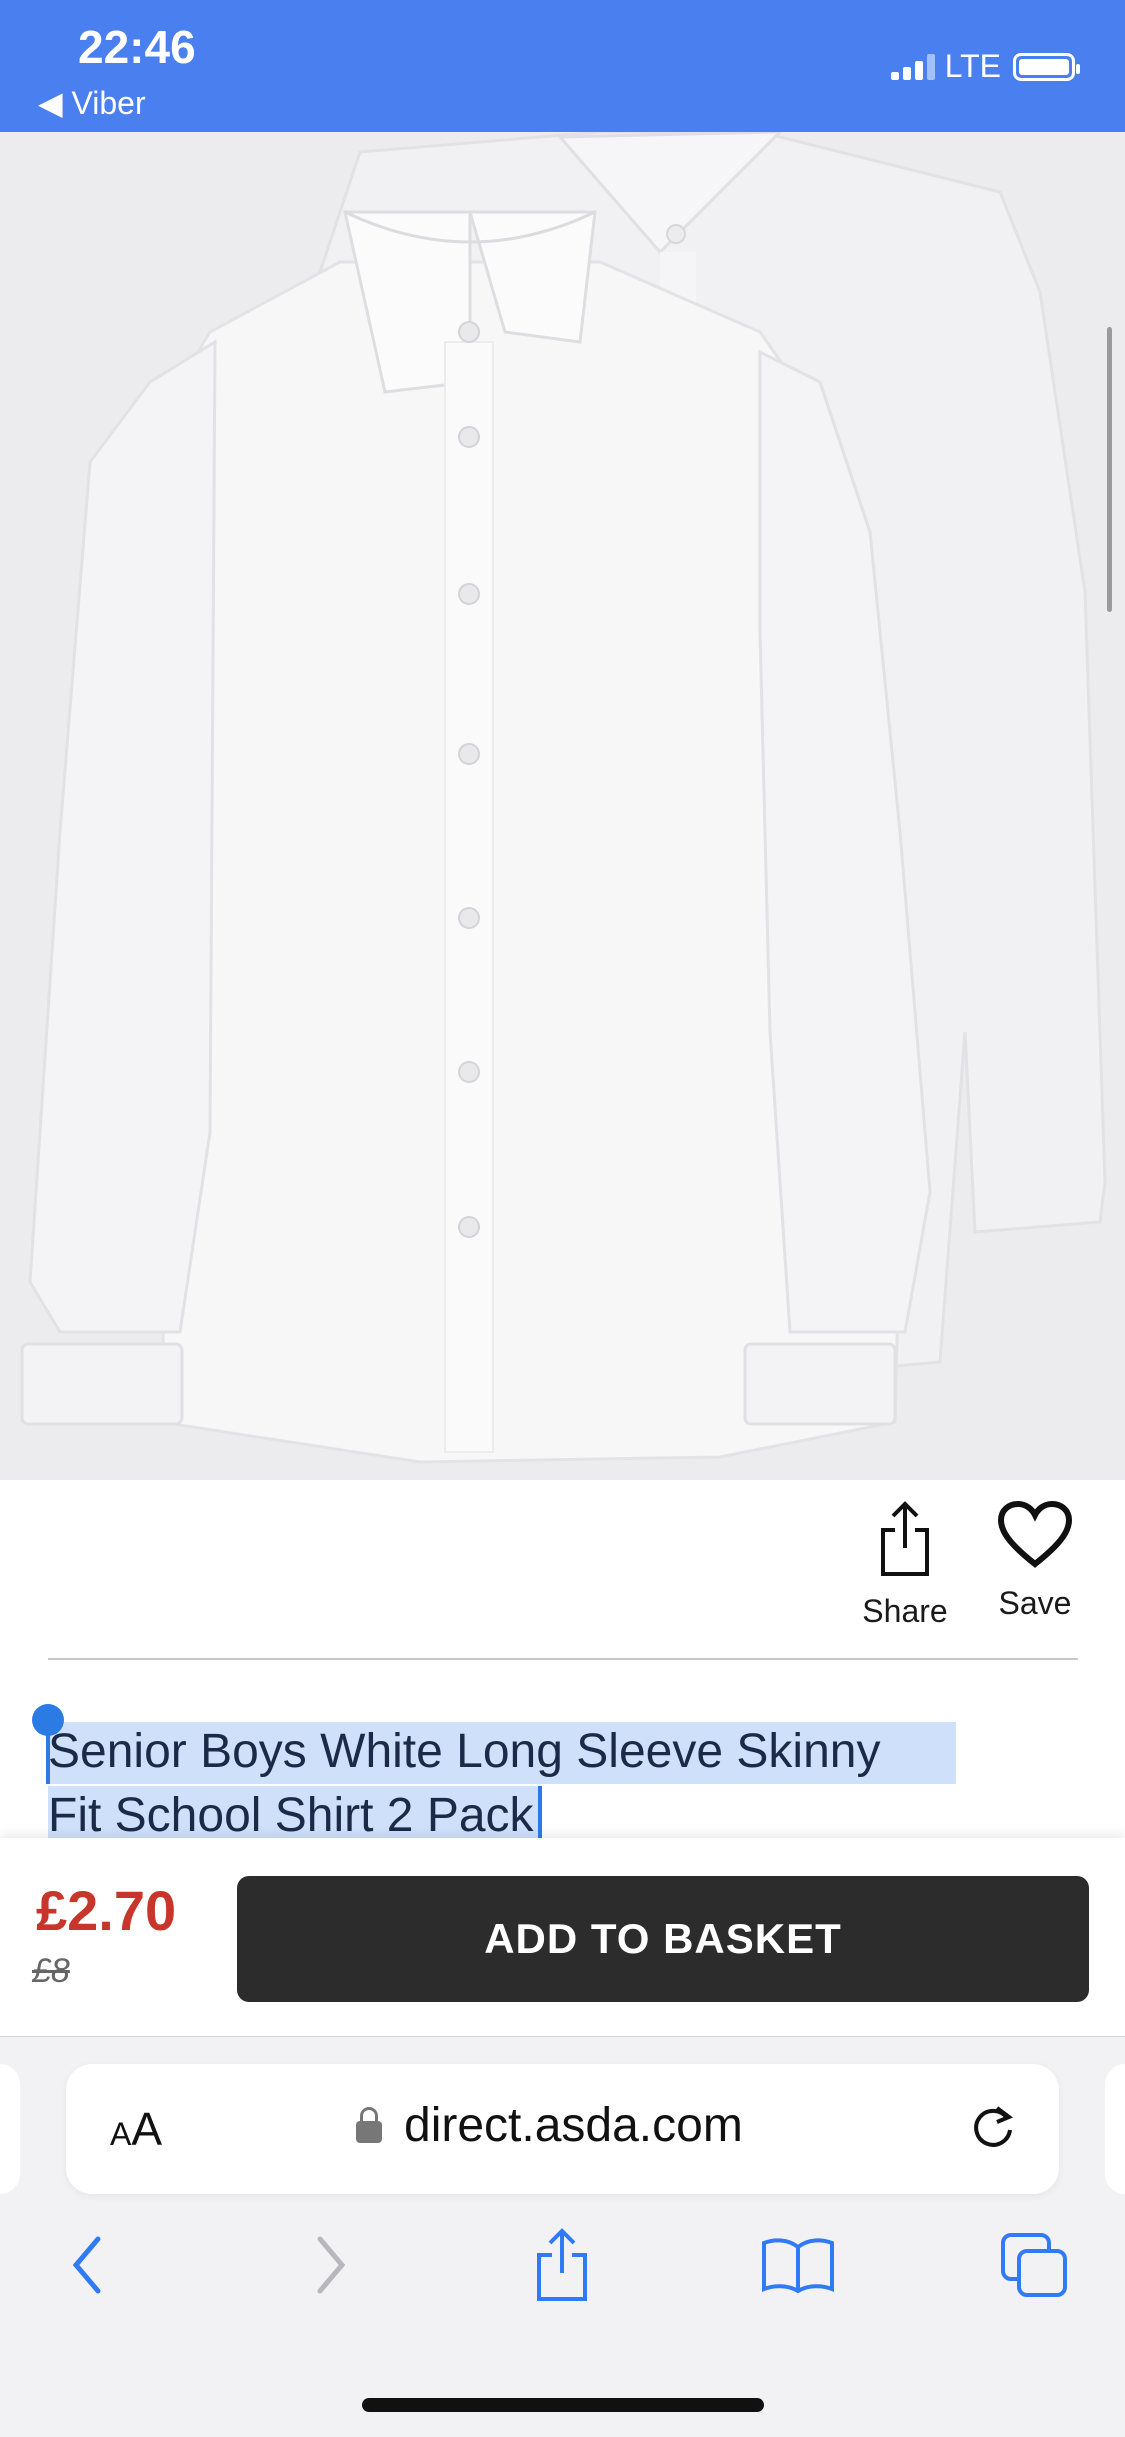 The height and width of the screenshot is (2437, 1125). I want to click on reload-icon, so click(993, 2126).